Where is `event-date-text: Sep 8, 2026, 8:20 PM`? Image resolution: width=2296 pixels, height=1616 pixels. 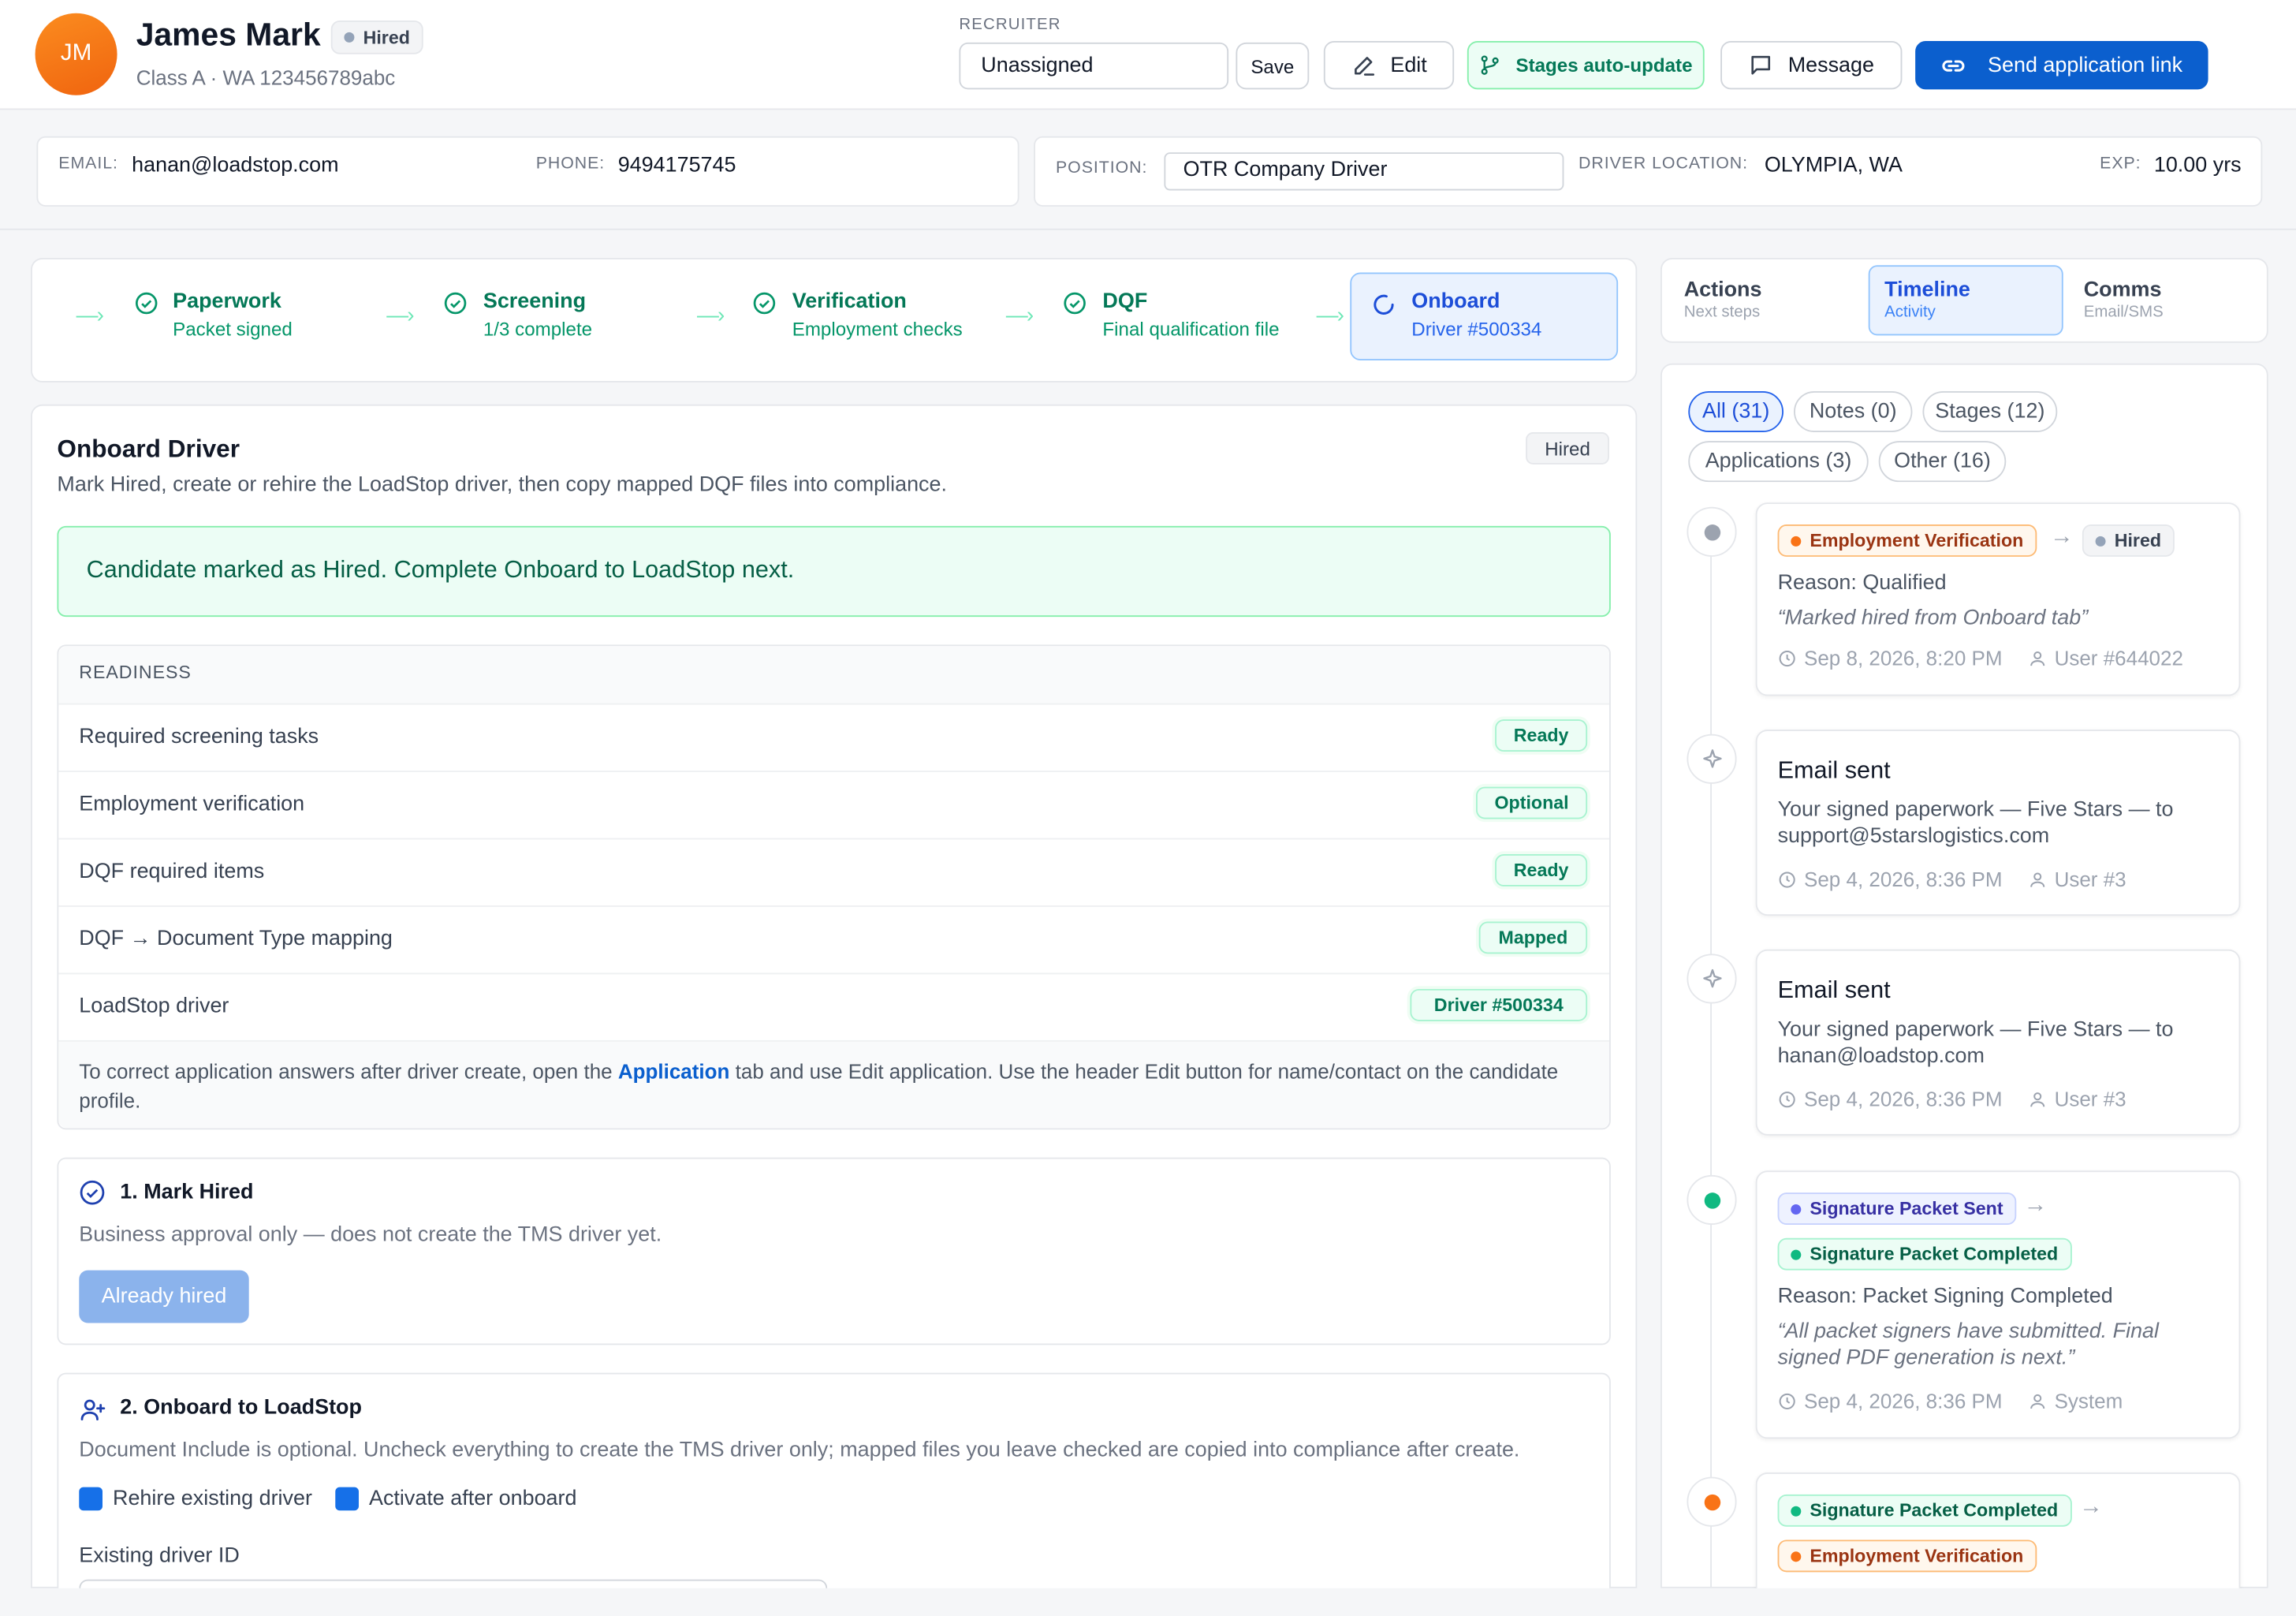
event-date-text: Sep 8, 2026, 8:20 PM is located at coordinates (1903, 658).